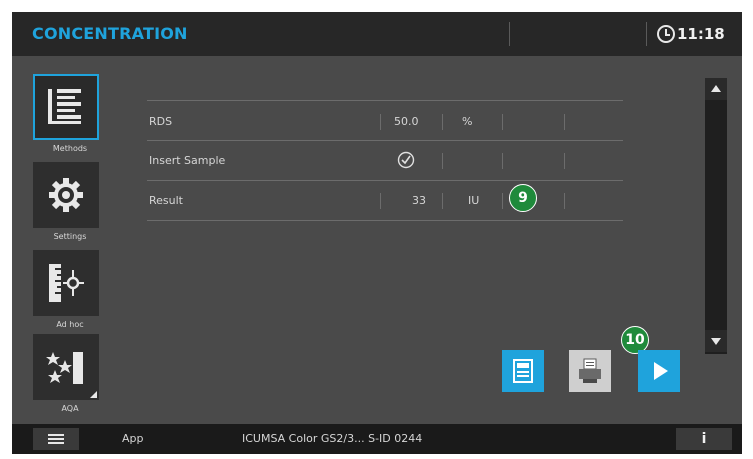 Image resolution: width=753 pixels, height=459 pixels. What do you see at coordinates (66, 367) in the screenshot?
I see `sidebar-item-aqa` at bounding box center [66, 367].